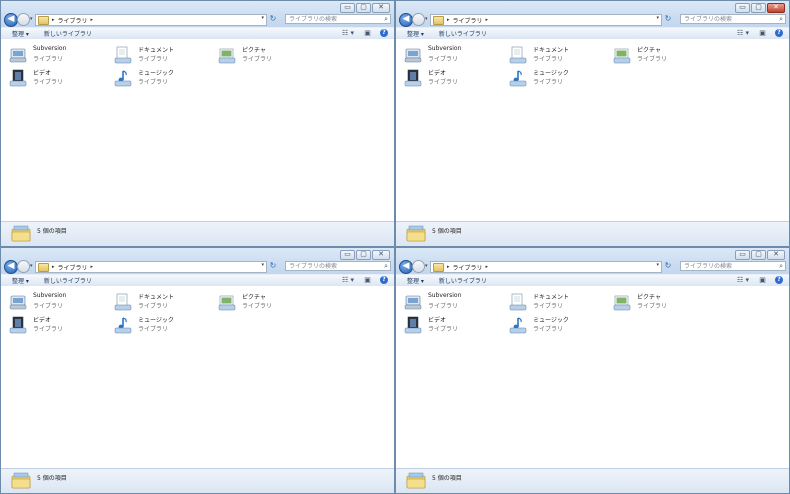 This screenshot has width=790, height=494. Describe the element at coordinates (313, 266) in the screenshot. I see `search-placeholder: ライブラリの検索` at that location.